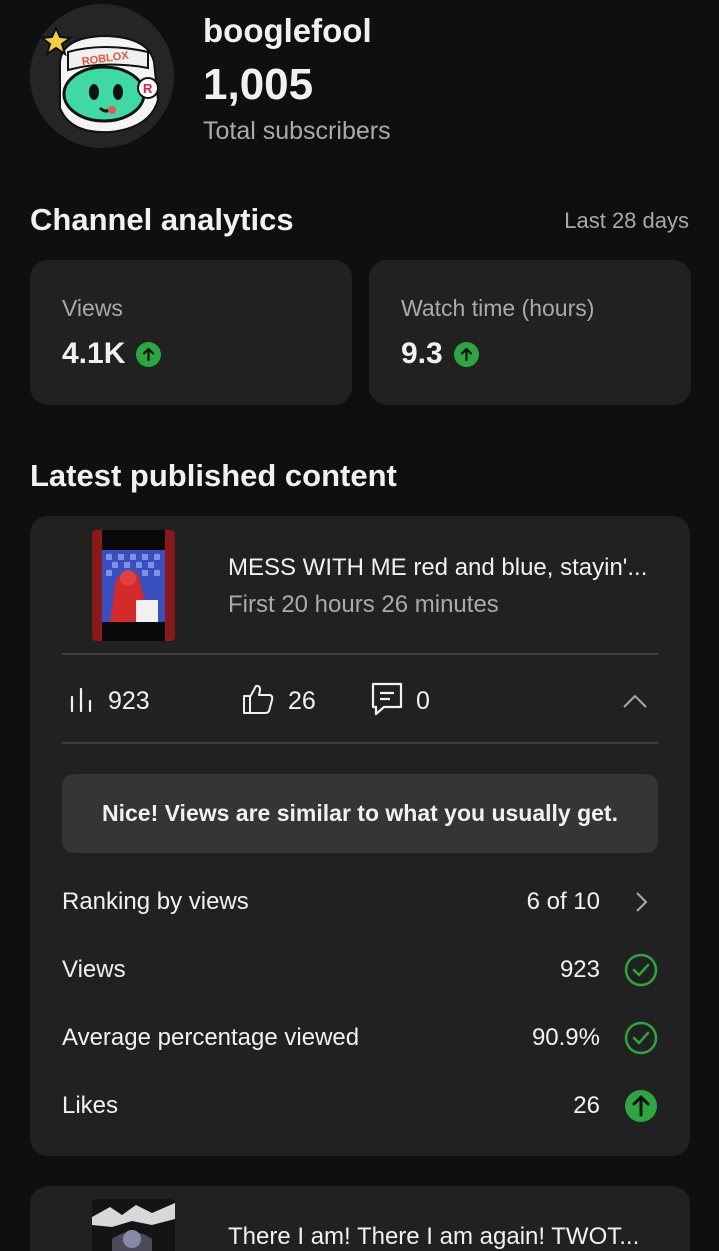  I want to click on comment-icon, so click(387, 701).